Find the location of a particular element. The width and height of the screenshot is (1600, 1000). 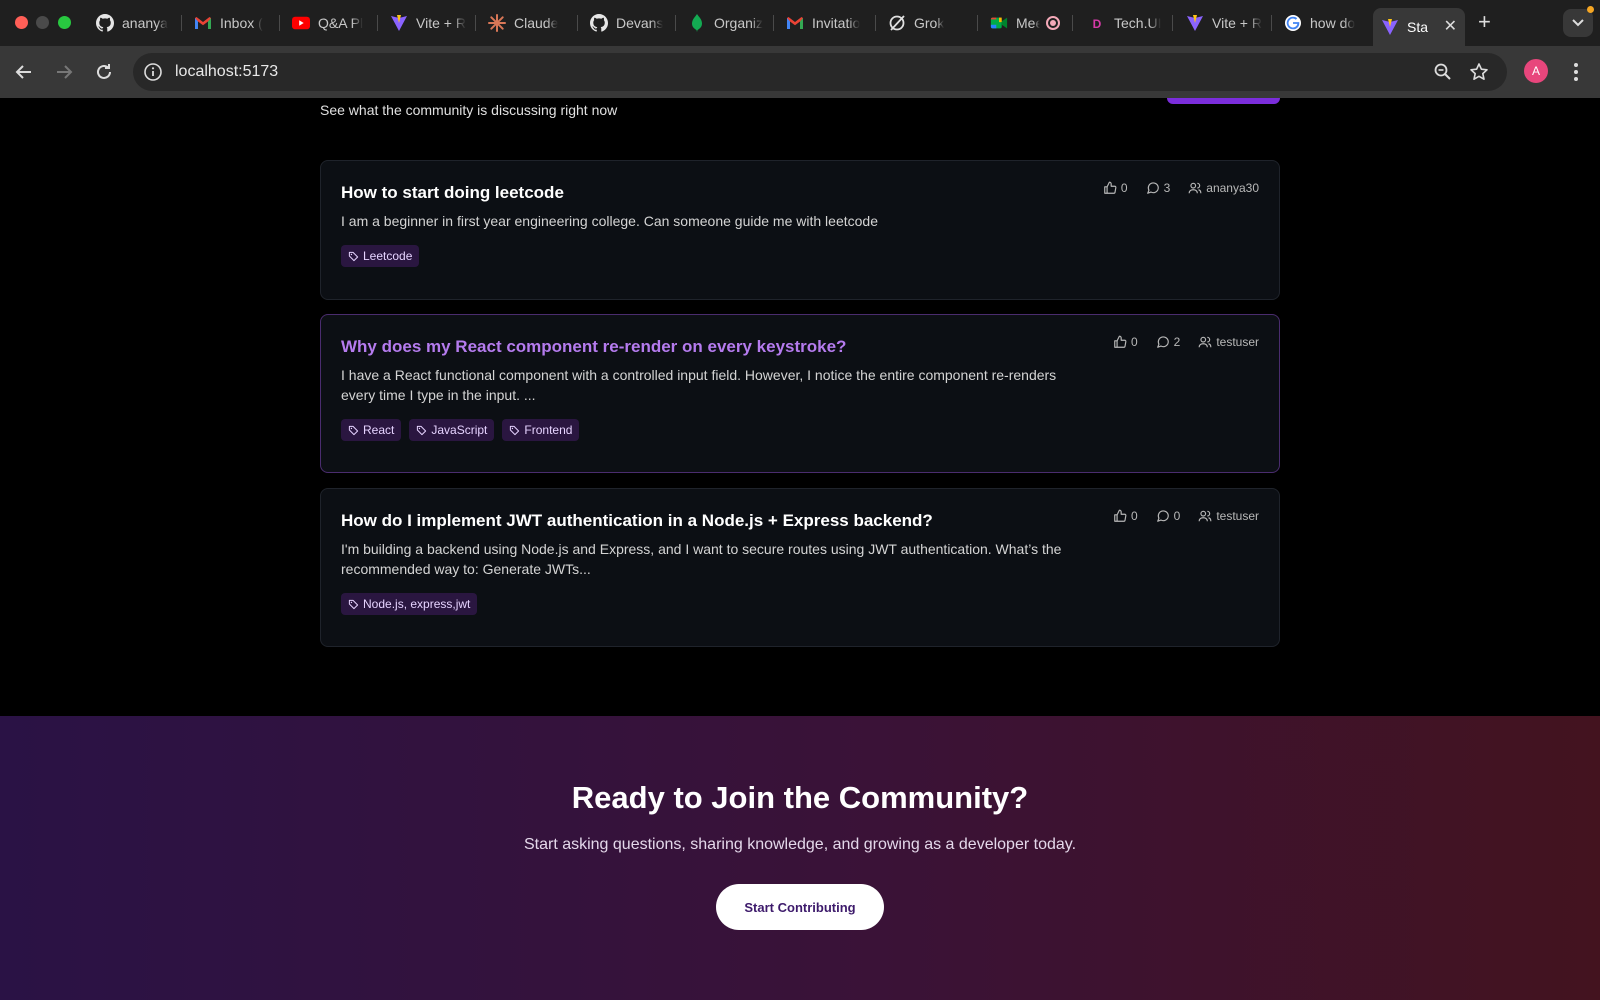

tag-chip: Leetcode is located at coordinates (380, 256).